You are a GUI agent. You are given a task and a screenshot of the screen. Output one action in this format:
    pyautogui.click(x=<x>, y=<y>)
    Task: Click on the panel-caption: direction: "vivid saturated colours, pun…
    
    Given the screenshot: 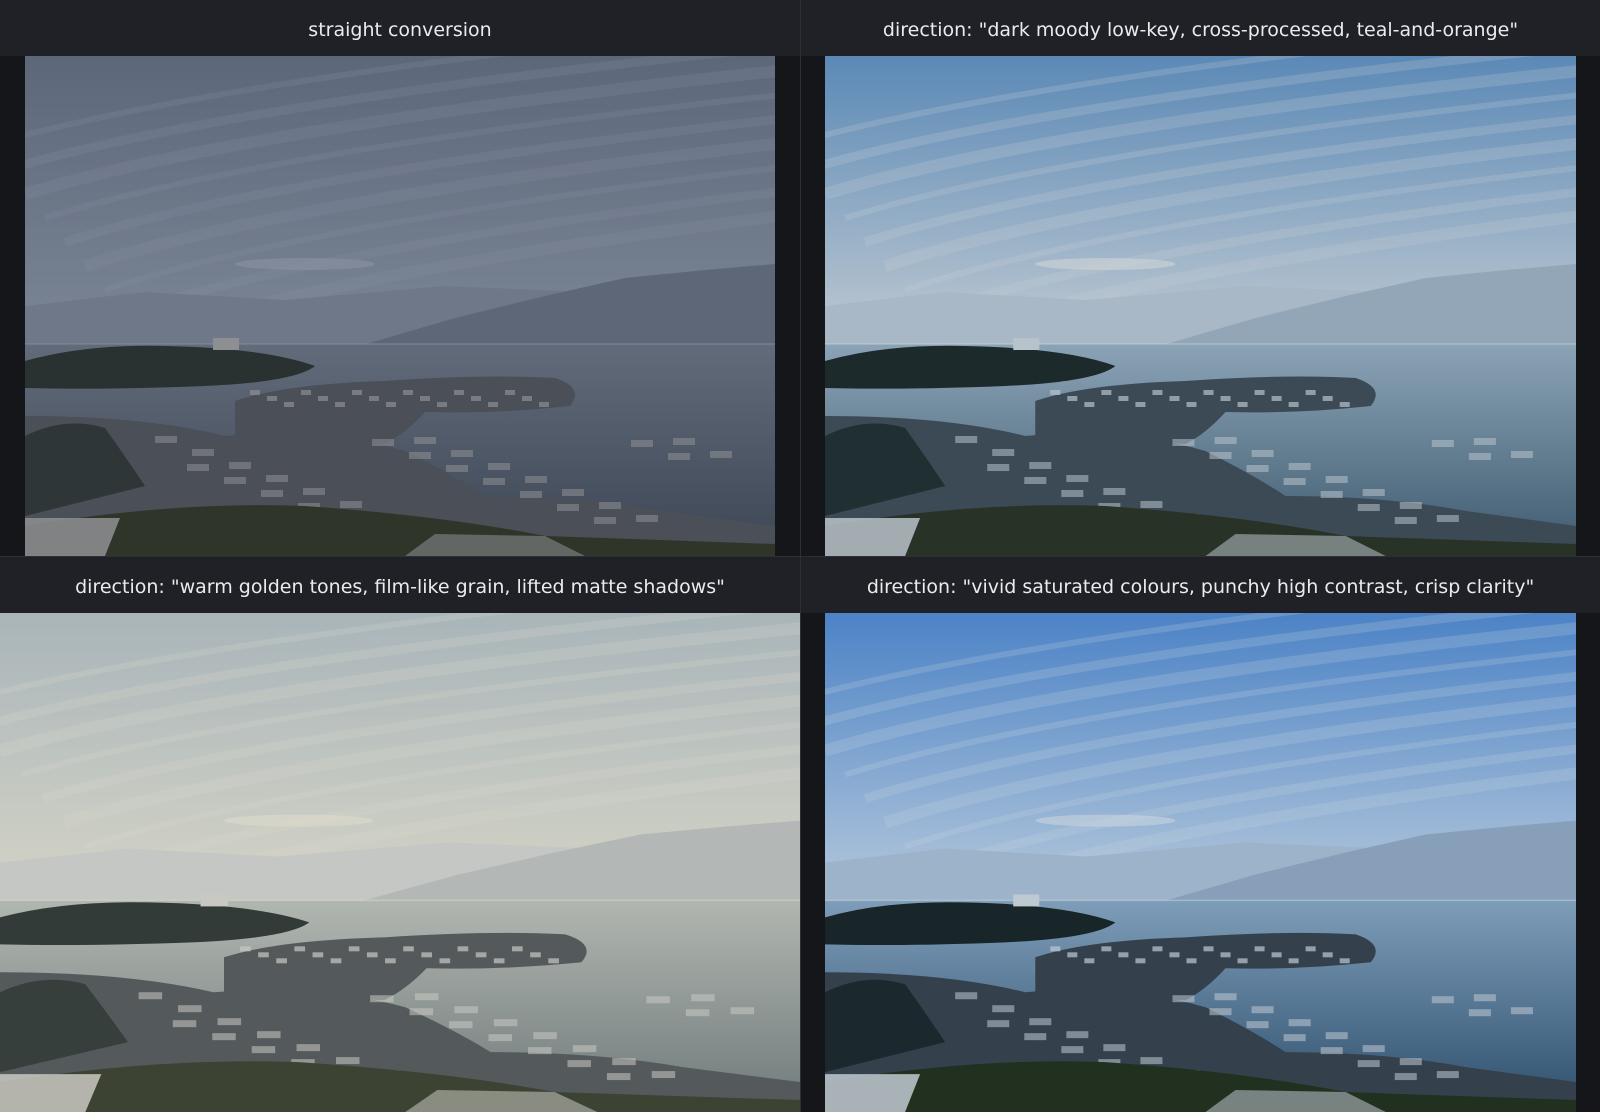 What is the action you would take?
    pyautogui.click(x=1200, y=585)
    